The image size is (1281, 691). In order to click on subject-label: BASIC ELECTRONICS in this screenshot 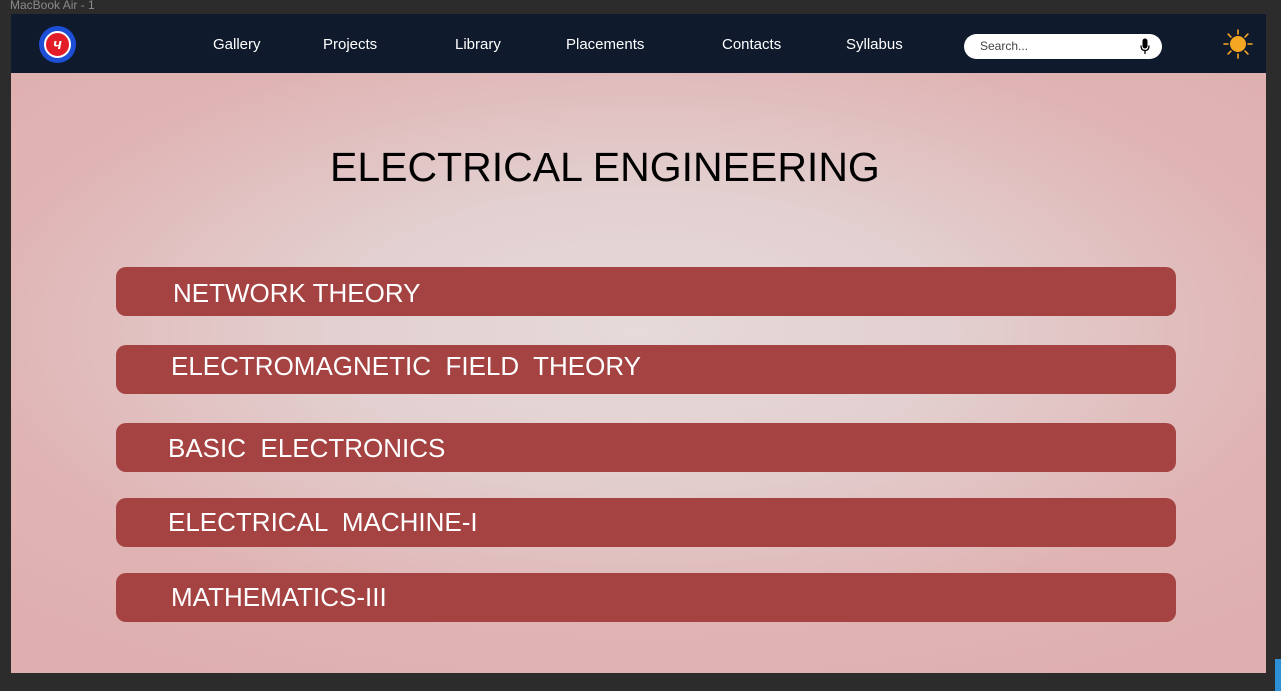, I will do `click(307, 448)`.